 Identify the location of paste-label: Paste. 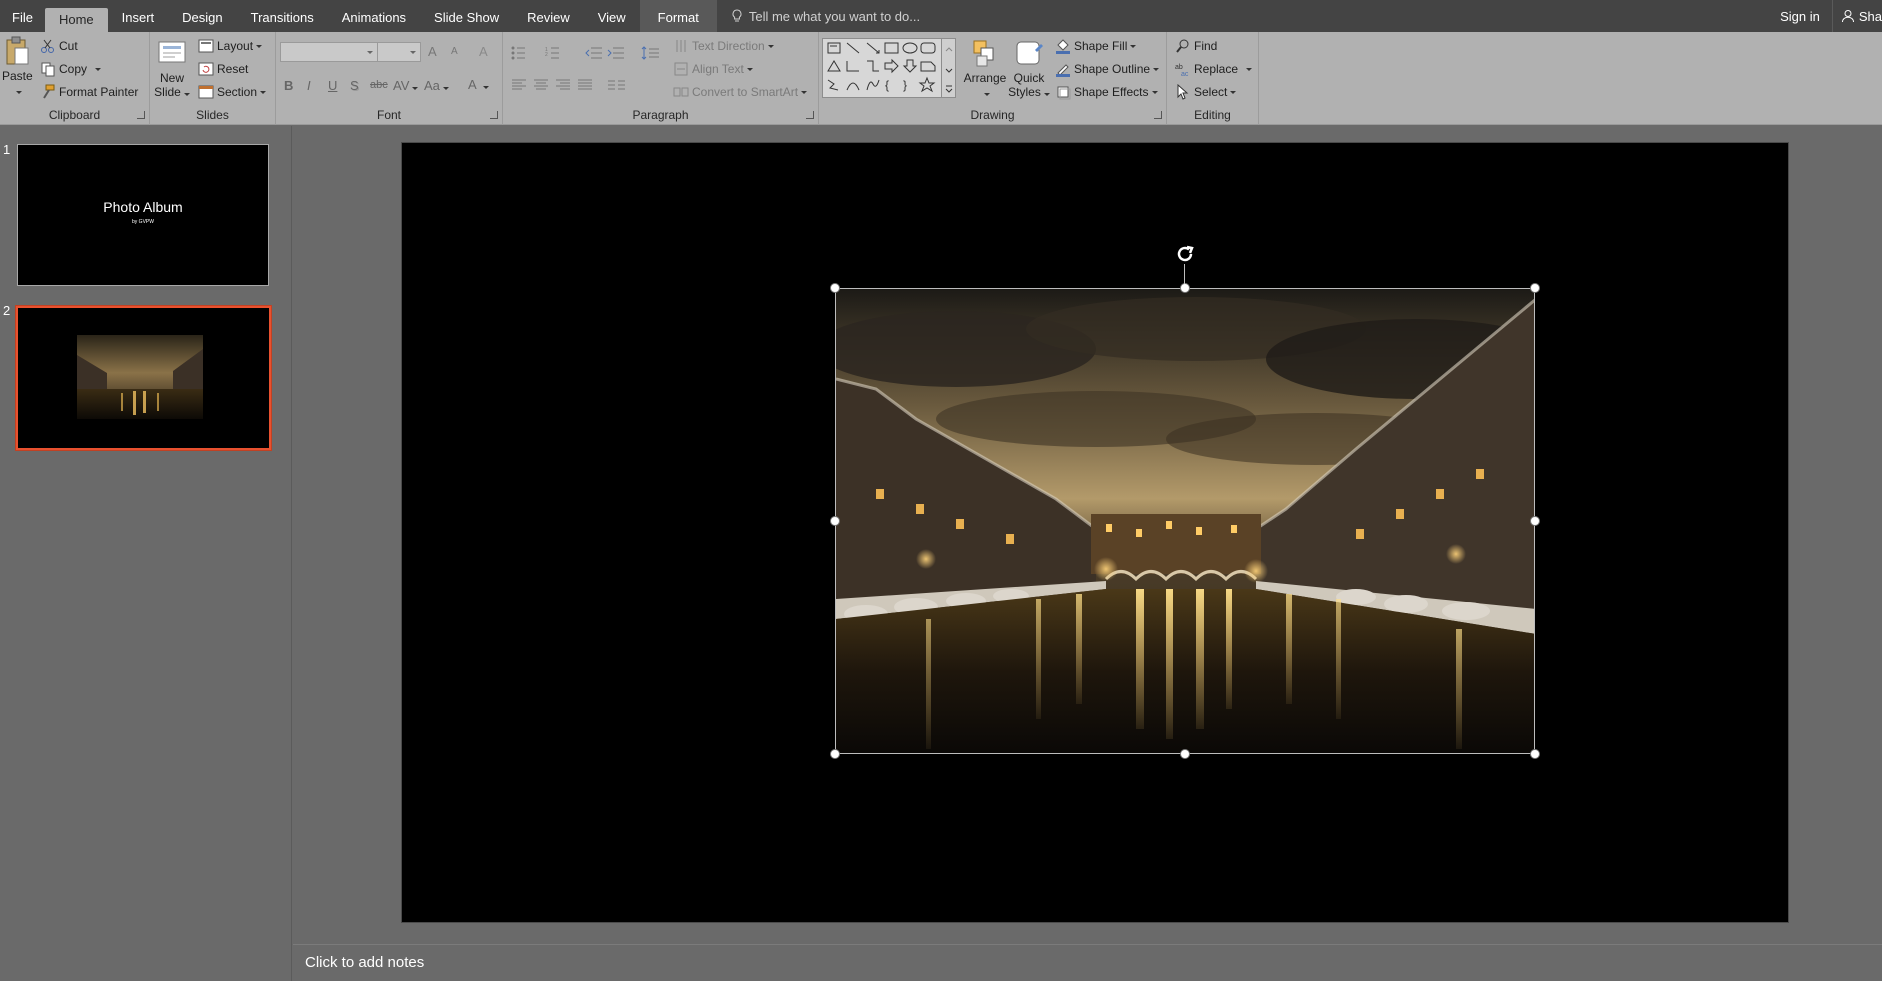
(17, 76).